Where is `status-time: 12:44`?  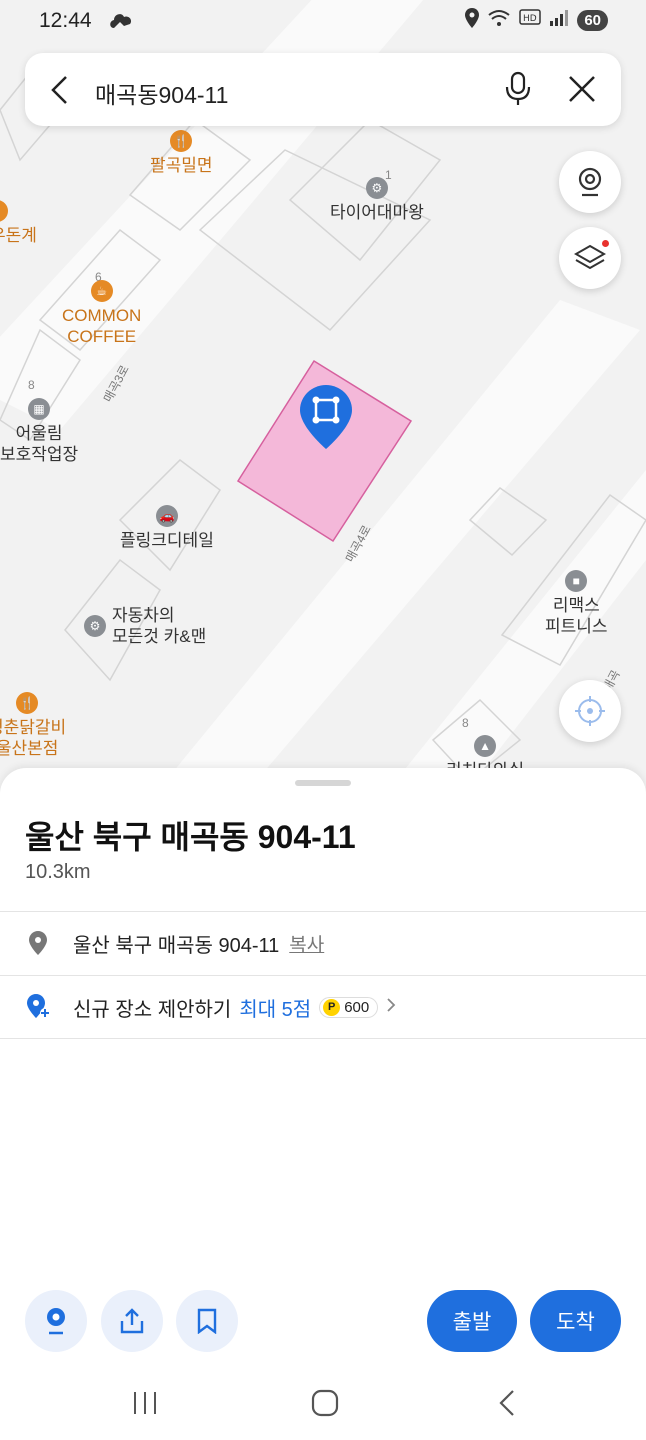
status-time: 12:44 is located at coordinates (65, 20).